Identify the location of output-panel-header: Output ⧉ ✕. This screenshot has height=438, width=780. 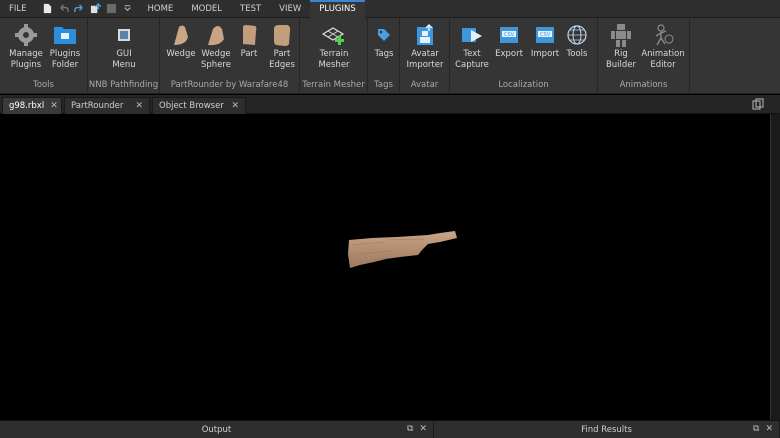
(217, 429).